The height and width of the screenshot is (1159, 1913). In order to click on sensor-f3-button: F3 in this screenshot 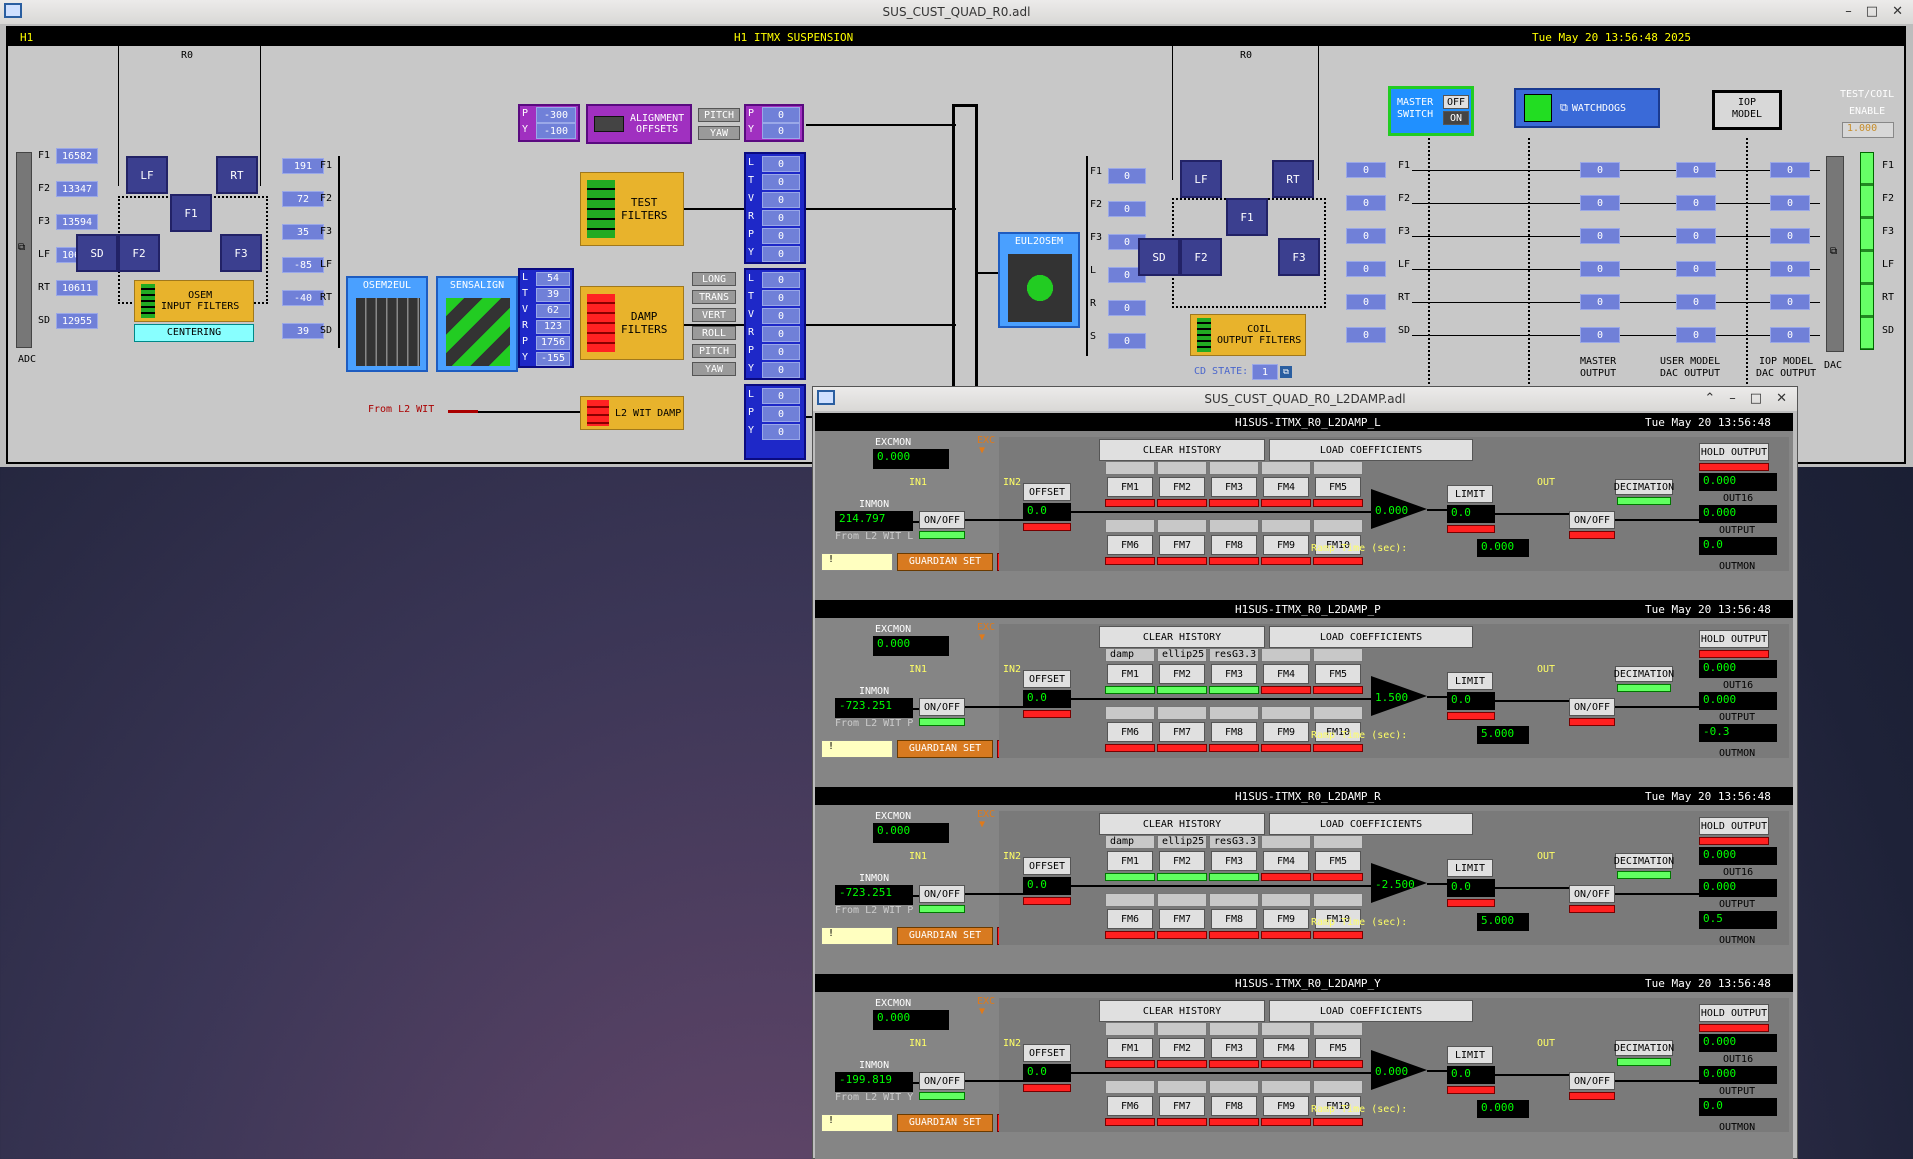, I will do `click(241, 253)`.